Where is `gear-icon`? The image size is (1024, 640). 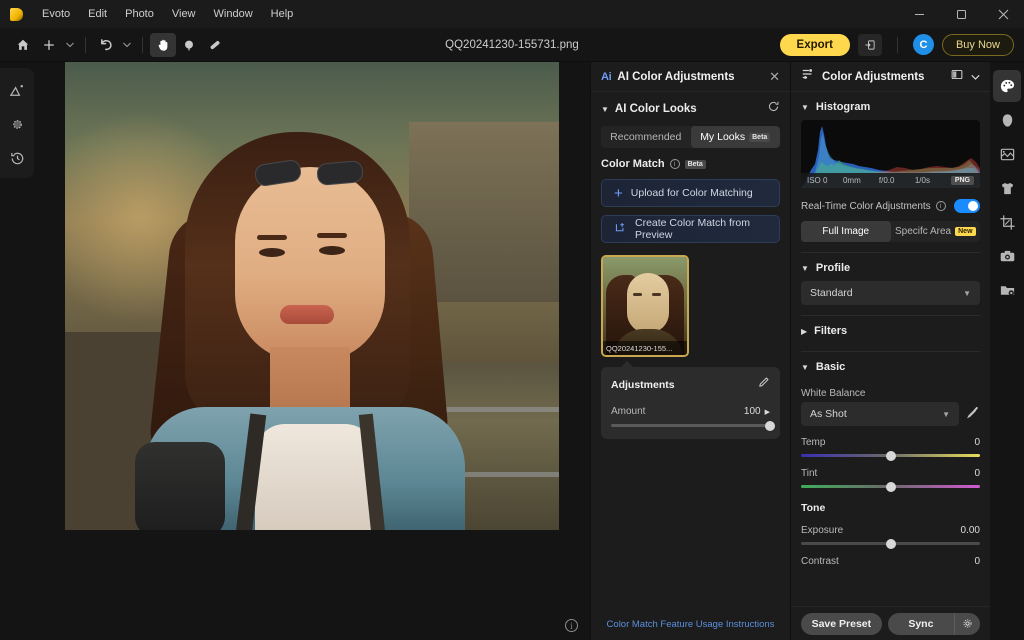 gear-icon is located at coordinates (967, 623).